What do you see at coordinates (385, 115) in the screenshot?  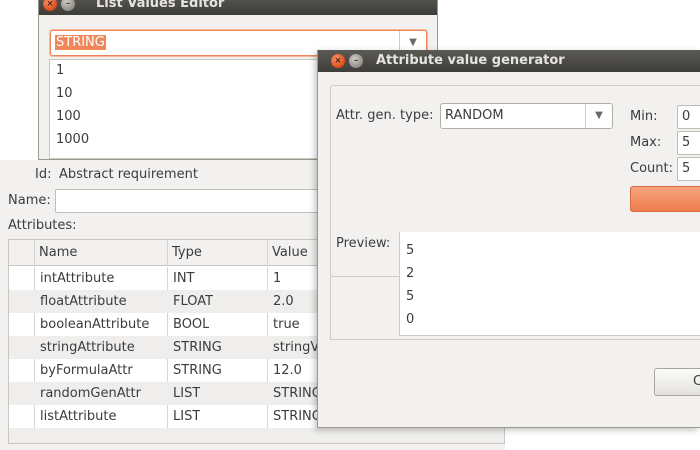 I see `gen-type-label: Attr. gen. type:` at bounding box center [385, 115].